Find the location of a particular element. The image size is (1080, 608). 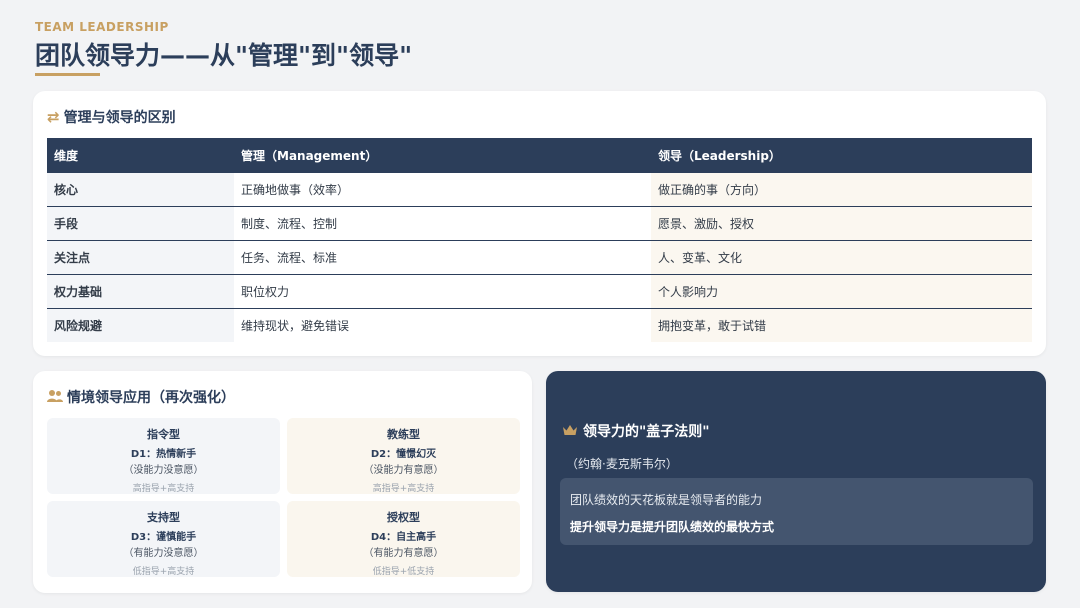

quadrant-style: 低指导+高支持 is located at coordinates (163, 572).